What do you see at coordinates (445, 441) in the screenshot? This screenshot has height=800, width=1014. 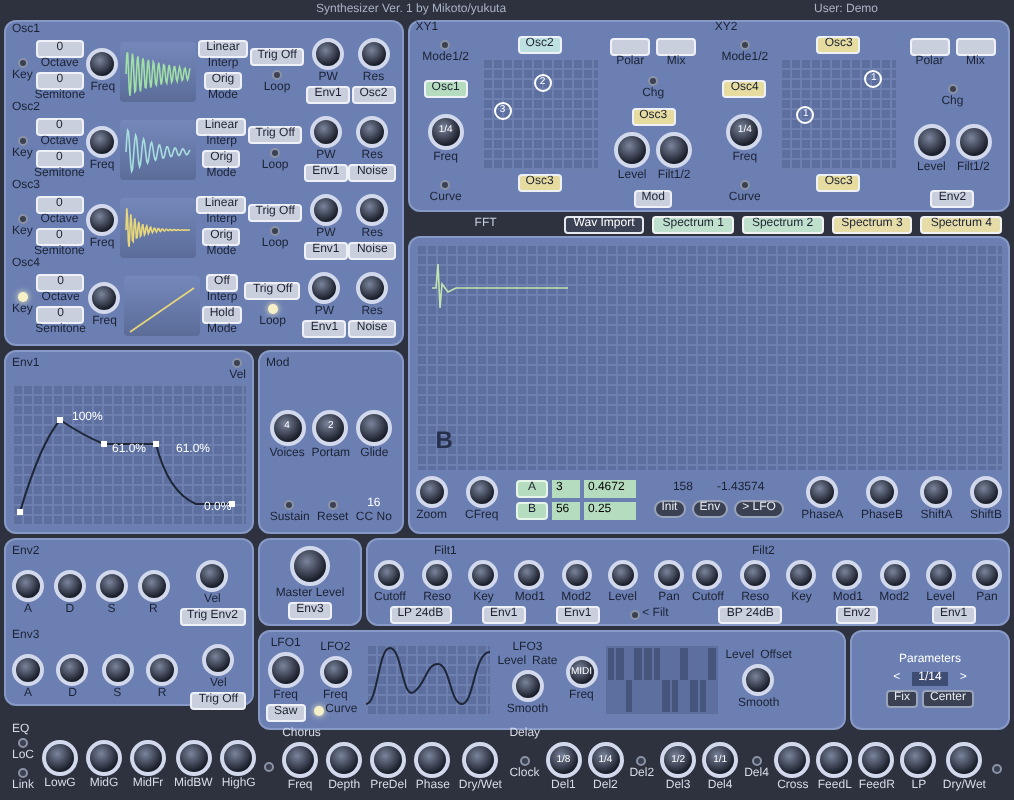 I see `display-letter: B` at bounding box center [445, 441].